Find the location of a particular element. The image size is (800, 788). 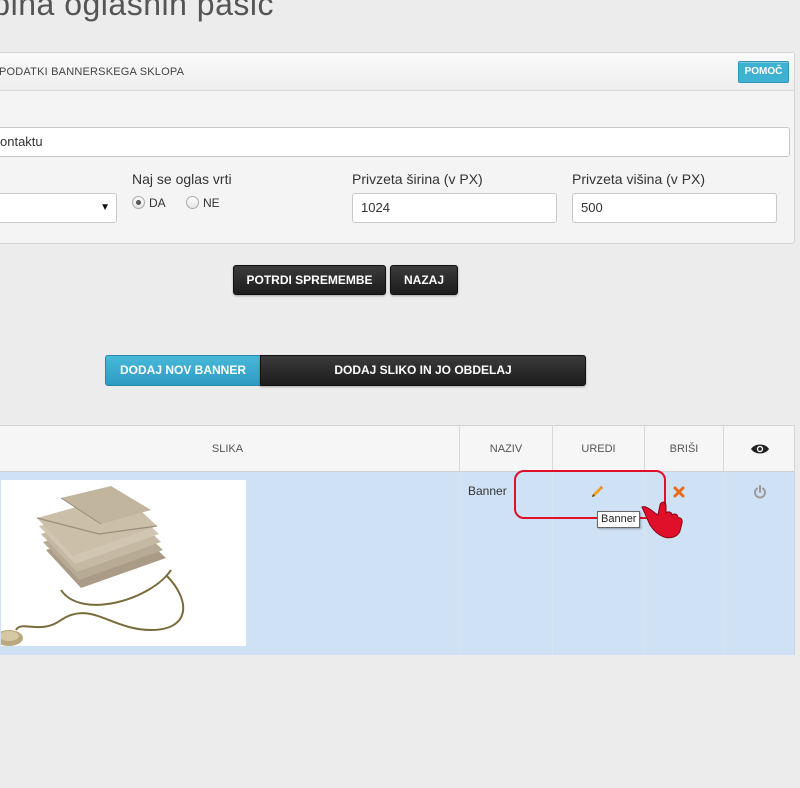

rotate-yes-radio is located at coordinates (138, 202).